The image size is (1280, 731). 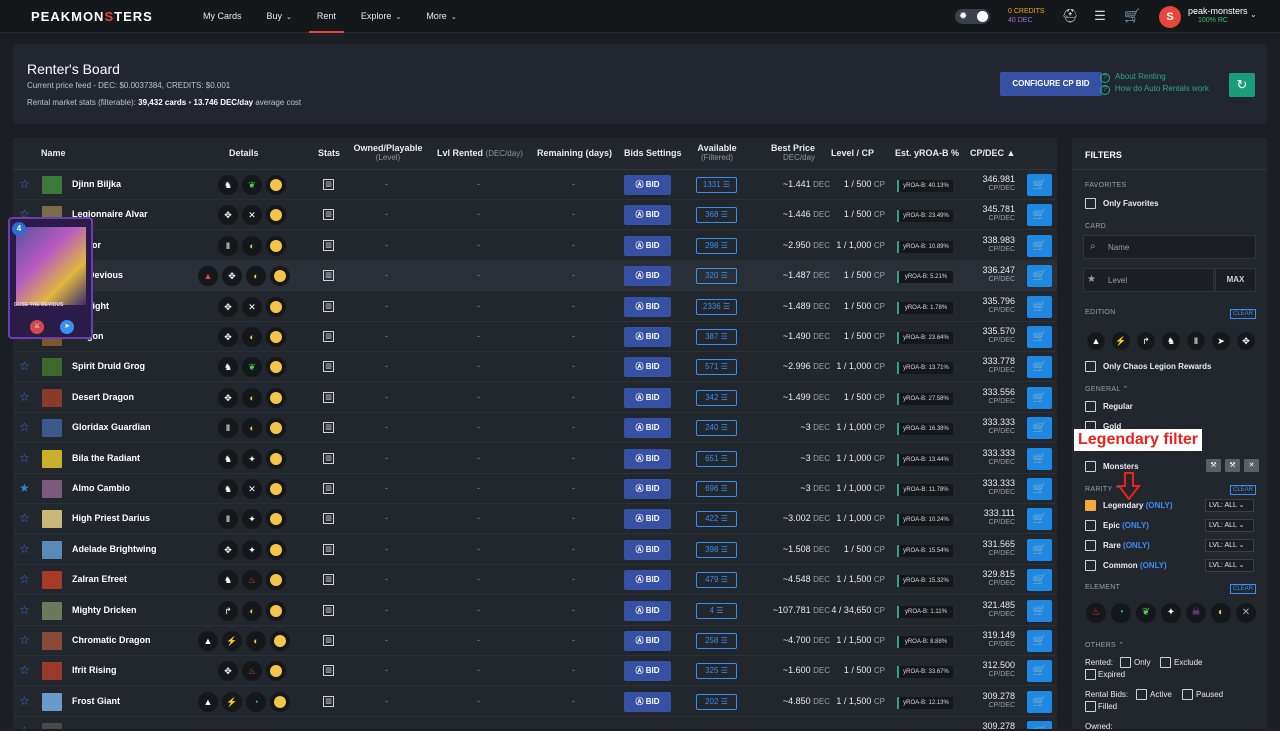 I want to click on card-name: Almo Cambio, so click(x=101, y=488).